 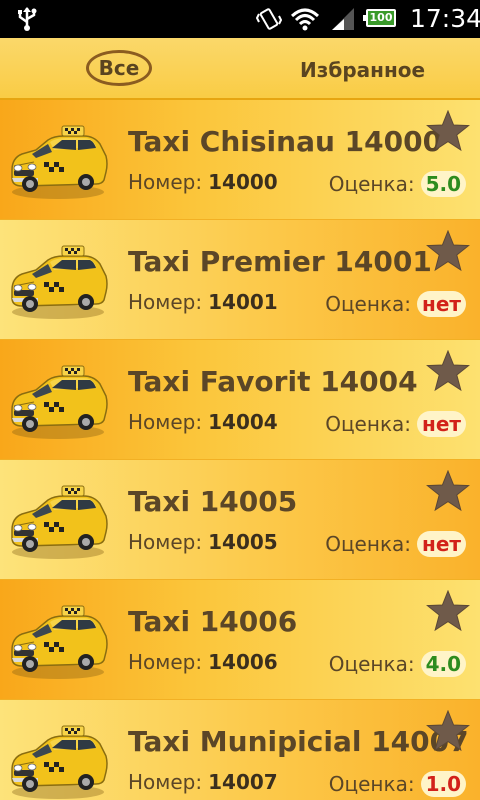 What do you see at coordinates (203, 422) in the screenshot?
I see `taxi-number-label: Номер: 14004` at bounding box center [203, 422].